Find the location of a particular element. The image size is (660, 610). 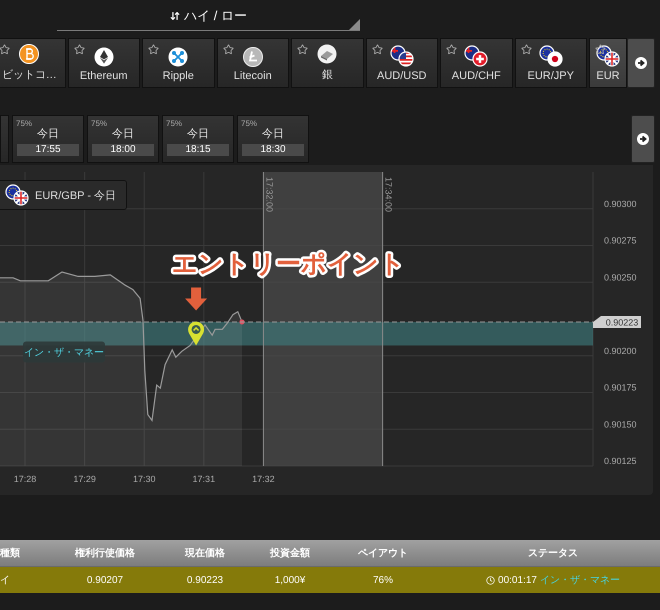

expiry-tab: 75% 今日 17:55 is located at coordinates (48, 139).